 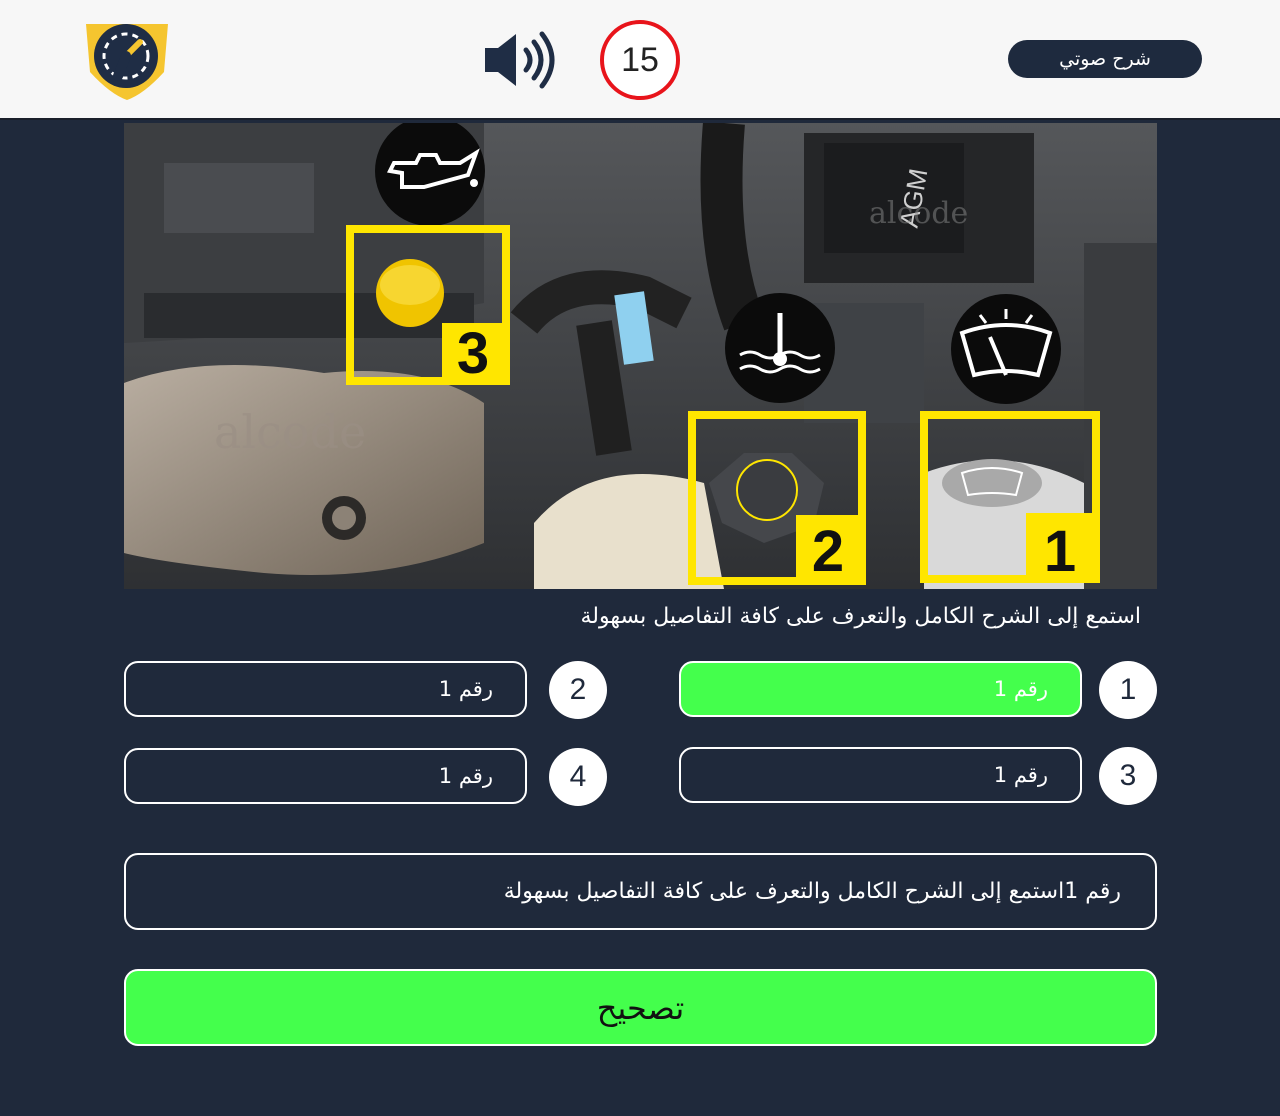 What do you see at coordinates (1060, 551) in the screenshot?
I see `callout-label-1: 1` at bounding box center [1060, 551].